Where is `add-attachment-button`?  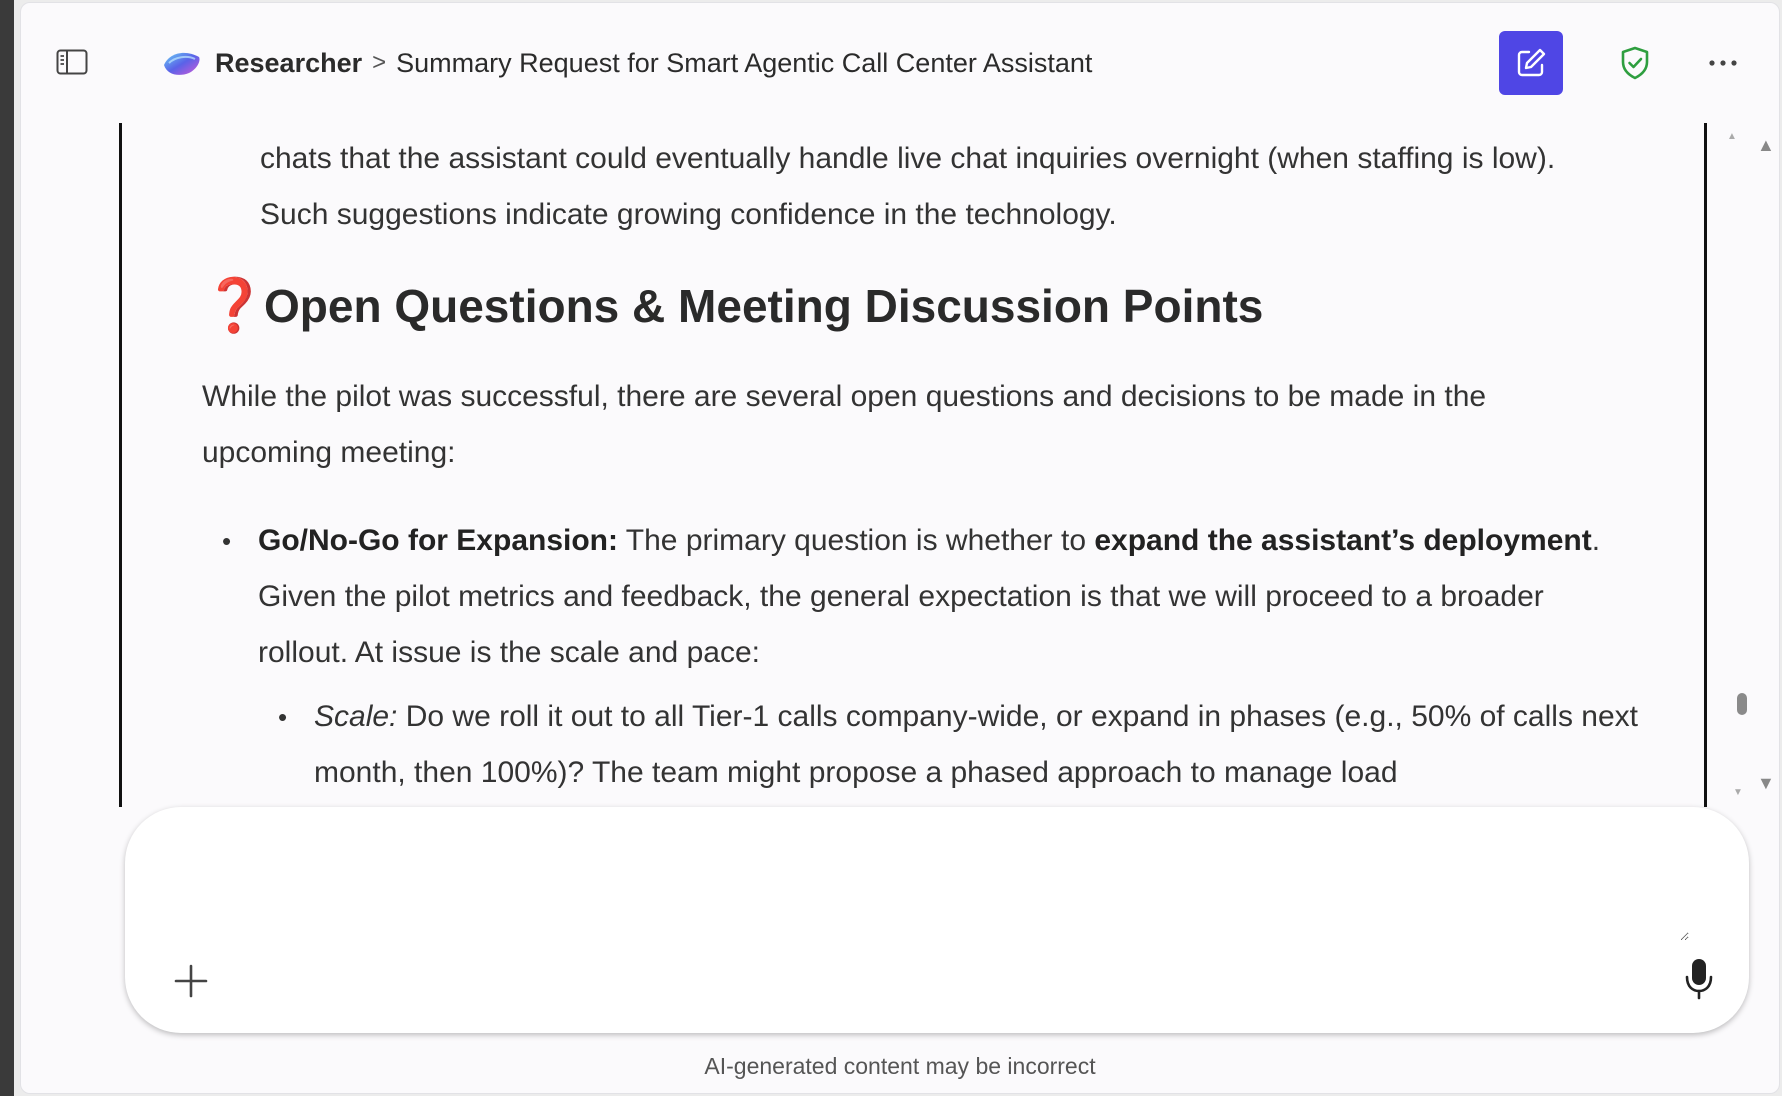
add-attachment-button is located at coordinates (191, 981).